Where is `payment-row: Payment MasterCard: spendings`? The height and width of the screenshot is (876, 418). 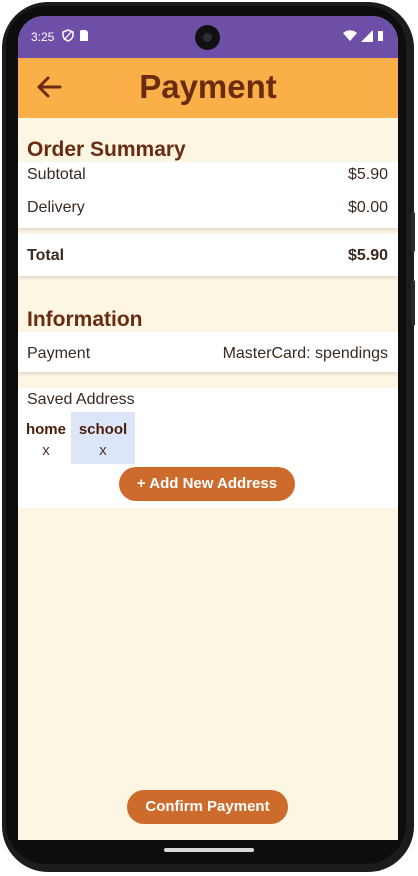
payment-row: Payment MasterCard: spendings is located at coordinates (207, 354).